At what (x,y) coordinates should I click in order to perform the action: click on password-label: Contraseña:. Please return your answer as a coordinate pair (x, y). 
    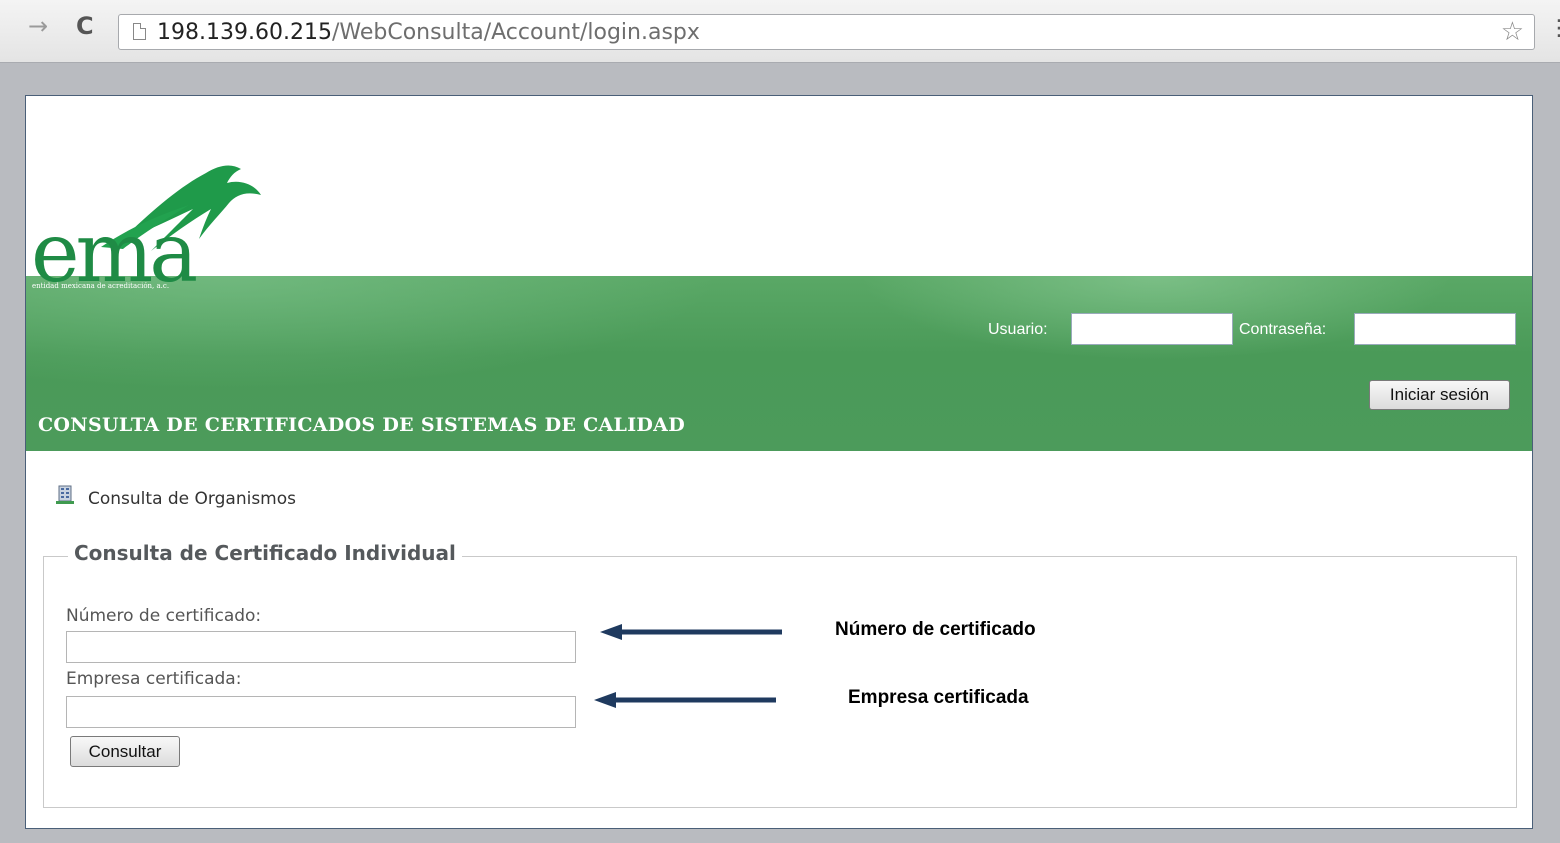
    Looking at the image, I should click on (1283, 329).